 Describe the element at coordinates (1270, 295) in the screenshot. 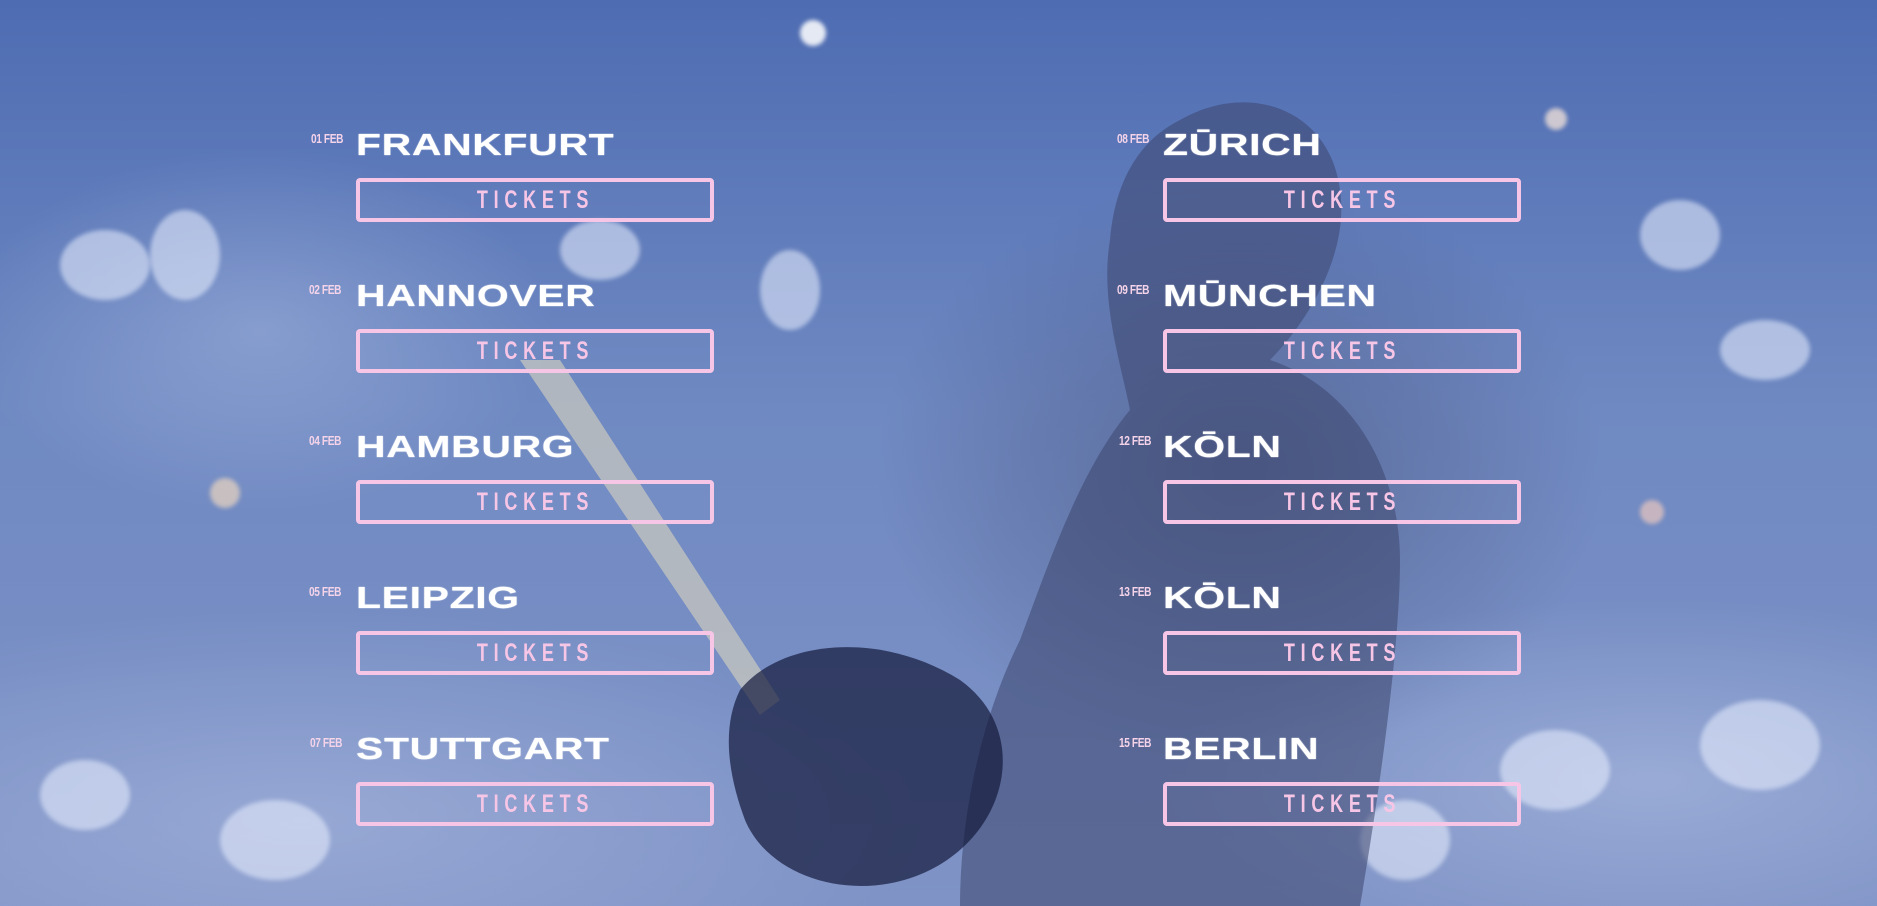

I see `event-city: MŪNCHEN` at that location.